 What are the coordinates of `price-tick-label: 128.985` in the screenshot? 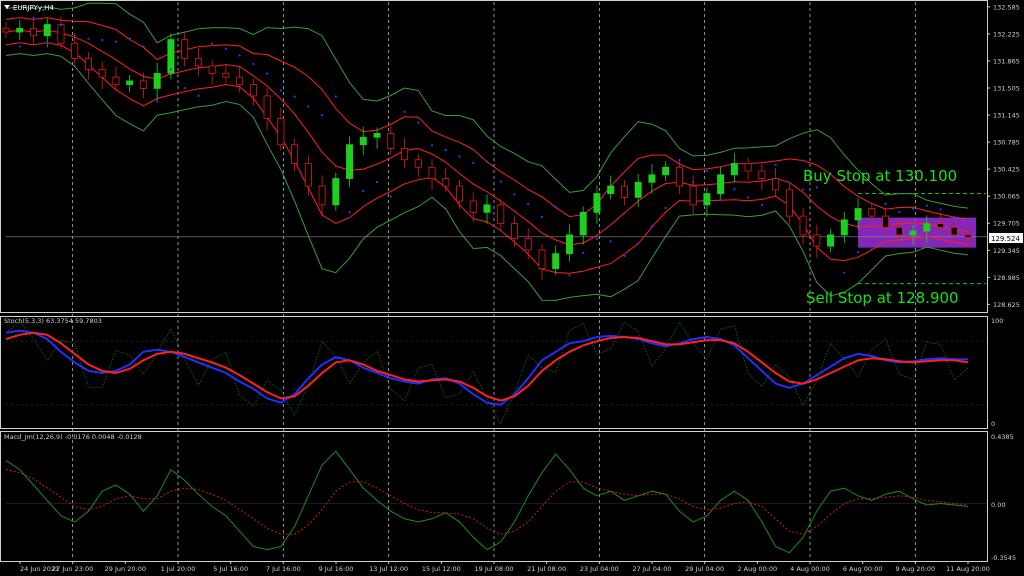 It's located at (1006, 278).